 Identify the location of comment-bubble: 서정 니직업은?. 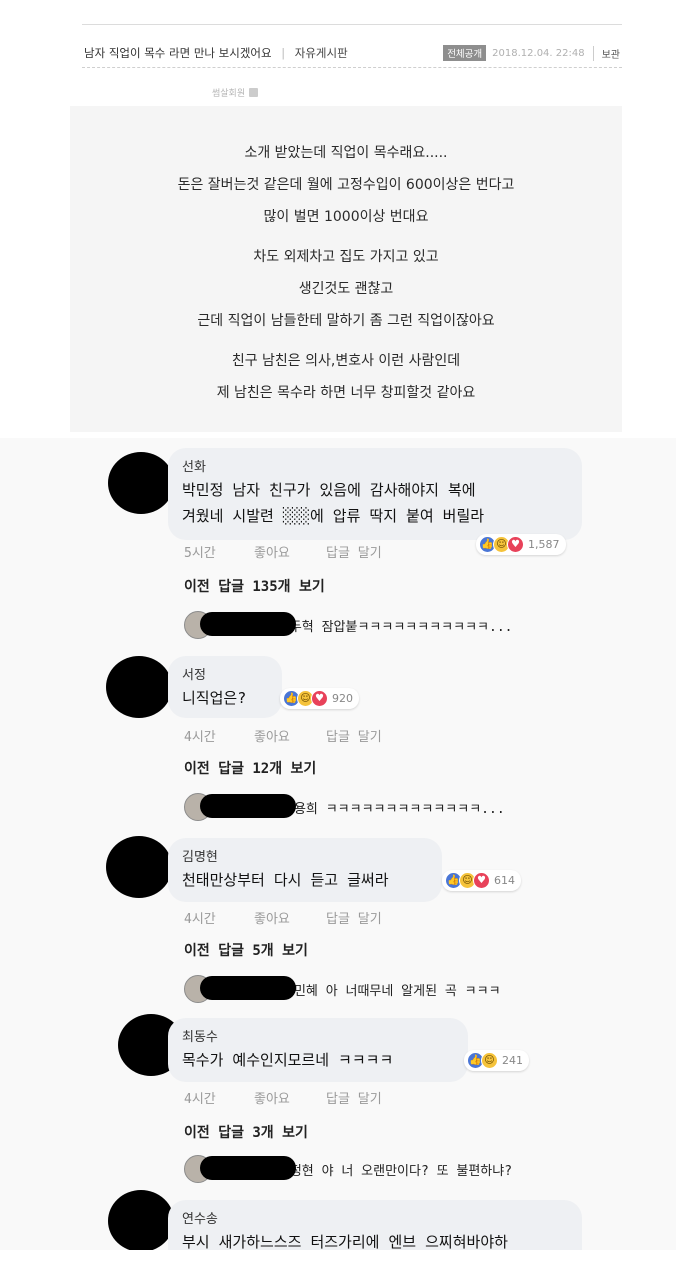
(225, 687).